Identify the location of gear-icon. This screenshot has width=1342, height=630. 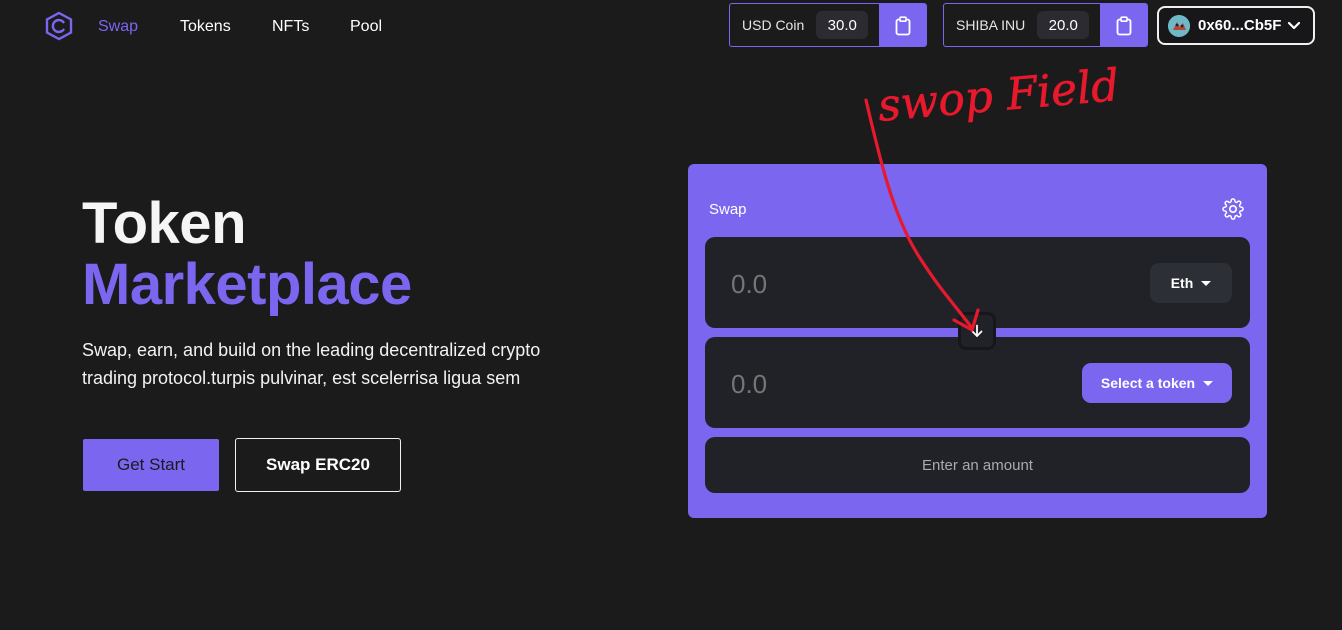
(1233, 209).